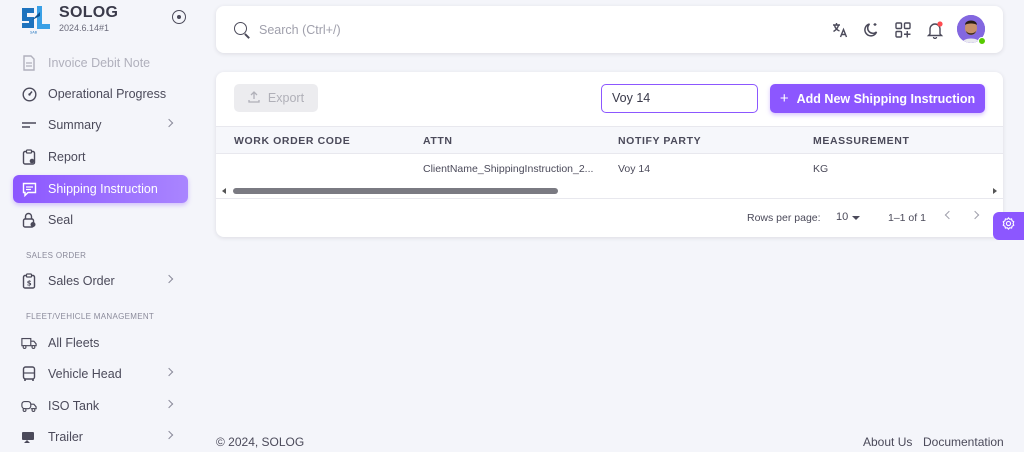 The height and width of the screenshot is (452, 1024). Describe the element at coordinates (949, 215) in the screenshot. I see `chevron-left-icon` at that location.